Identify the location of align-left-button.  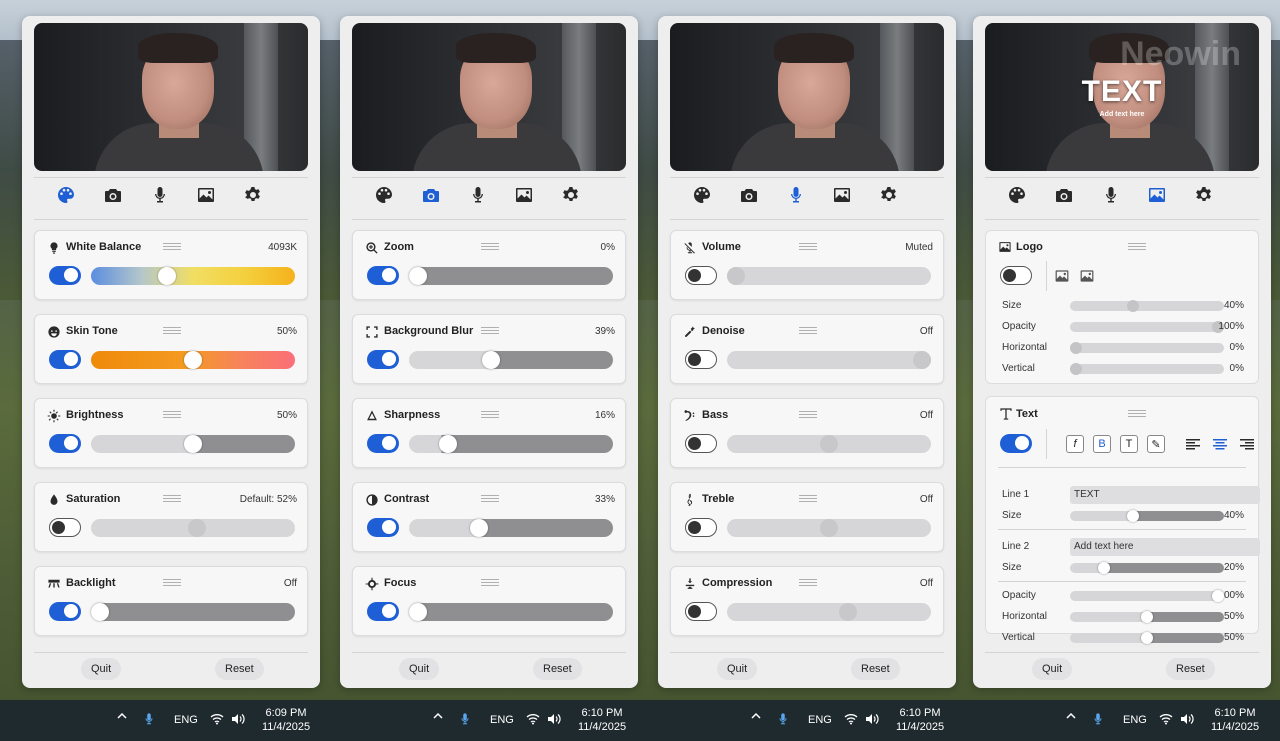
(1193, 444).